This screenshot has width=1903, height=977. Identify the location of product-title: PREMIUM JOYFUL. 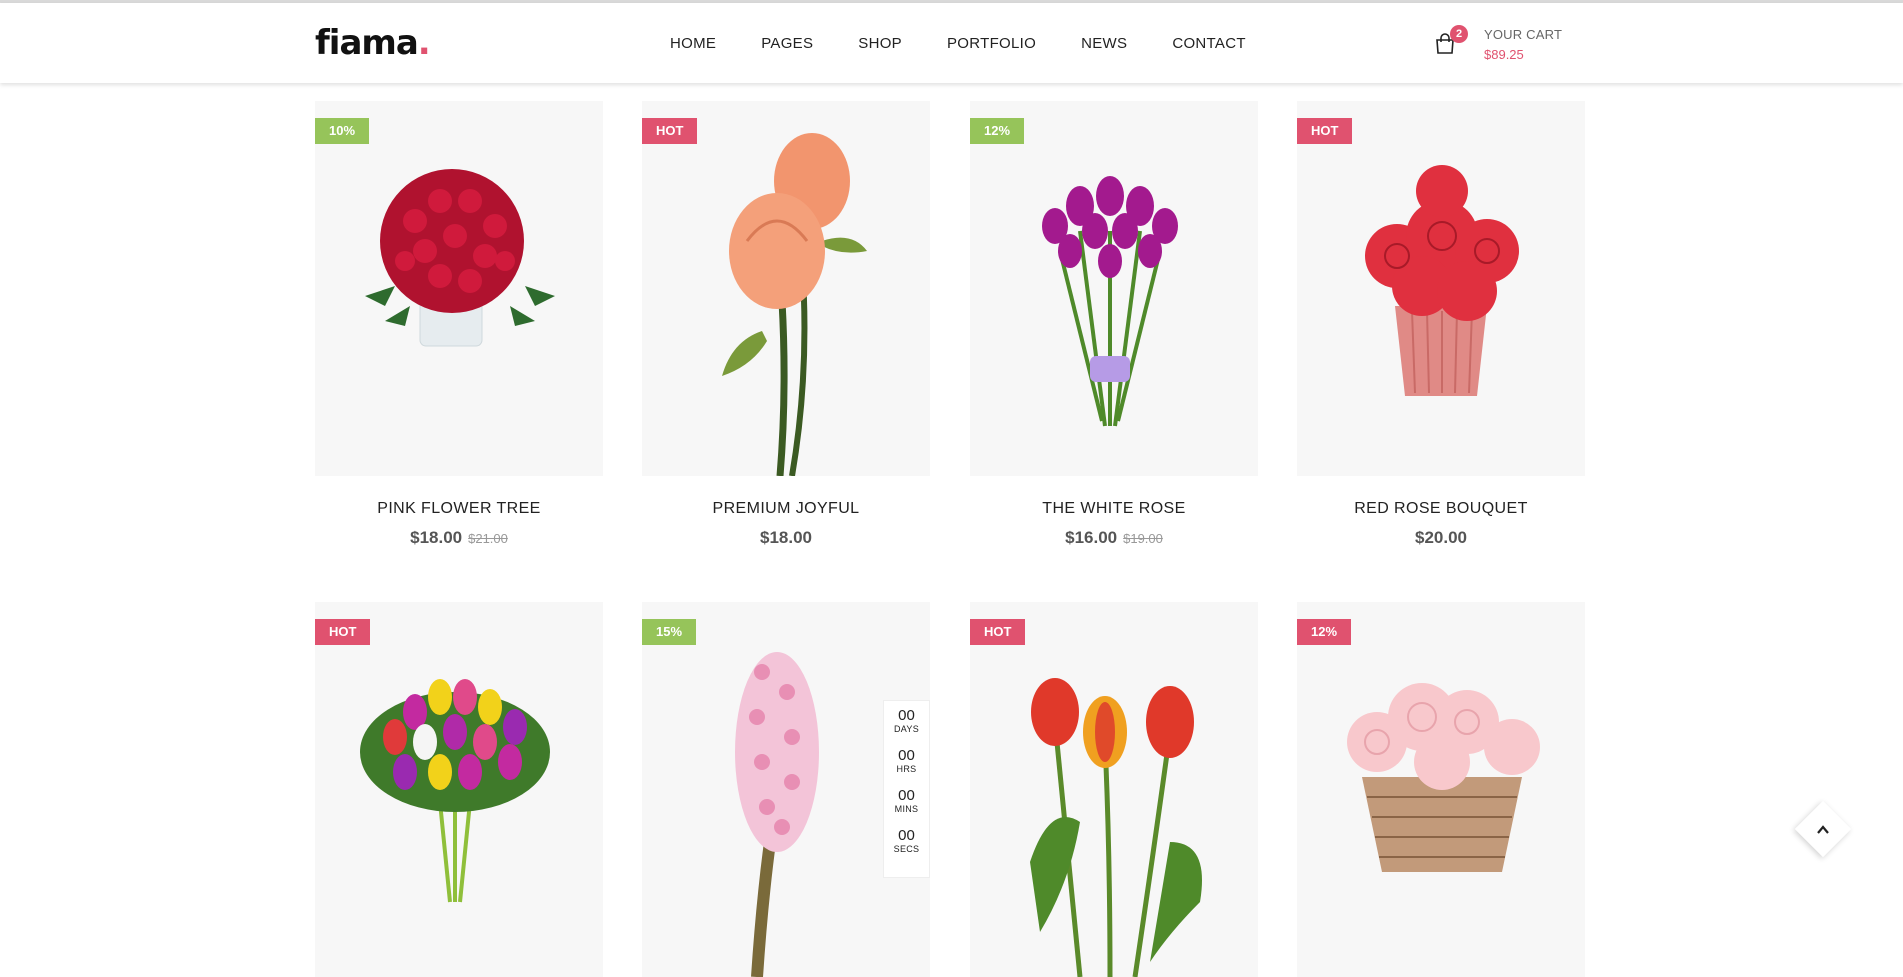
(786, 509).